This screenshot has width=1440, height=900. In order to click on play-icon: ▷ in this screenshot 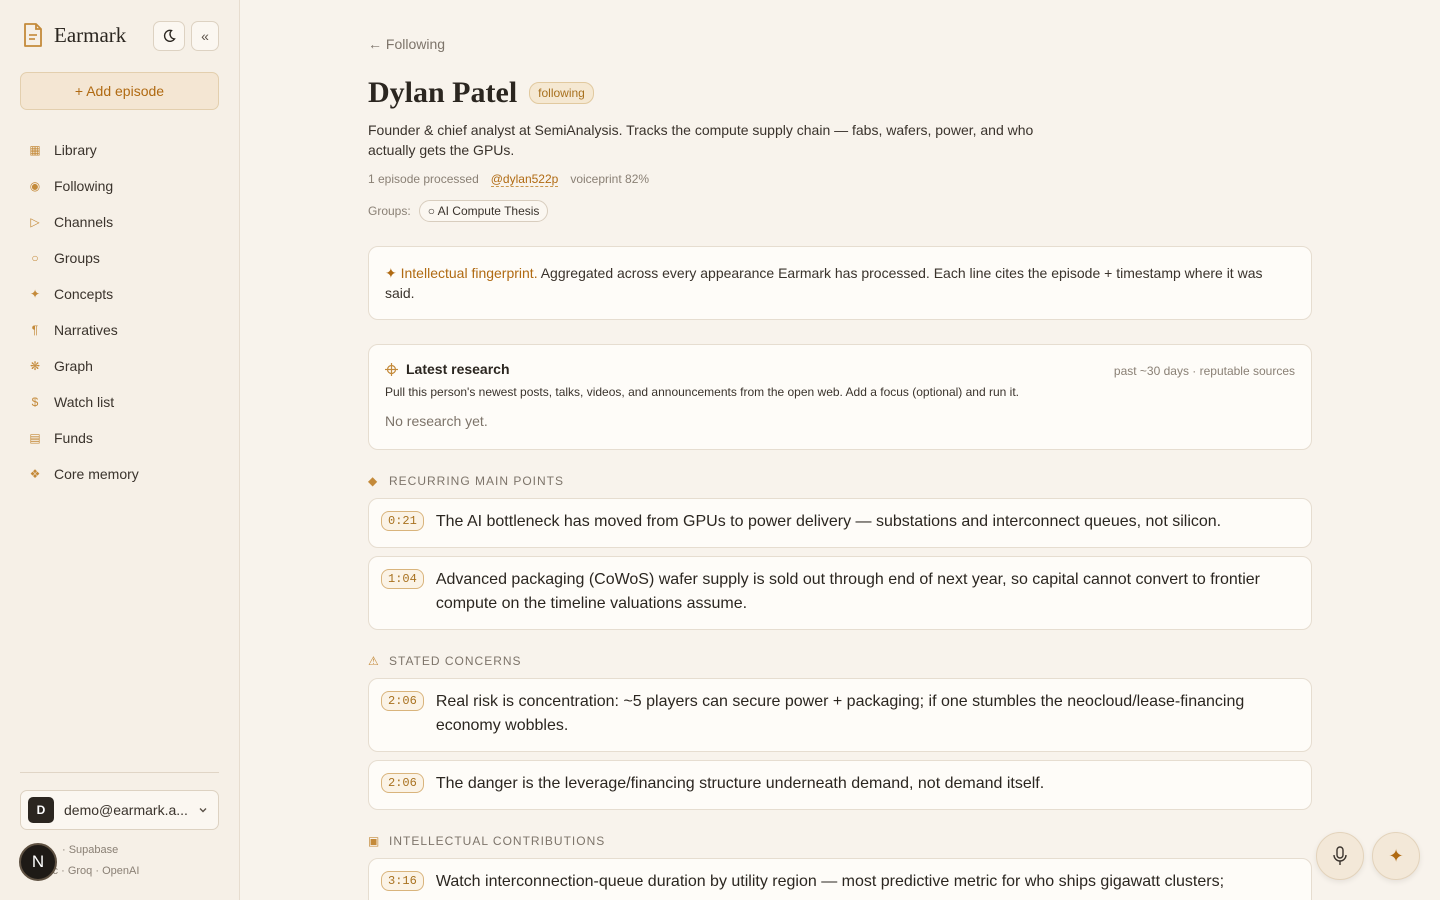, I will do `click(35, 222)`.